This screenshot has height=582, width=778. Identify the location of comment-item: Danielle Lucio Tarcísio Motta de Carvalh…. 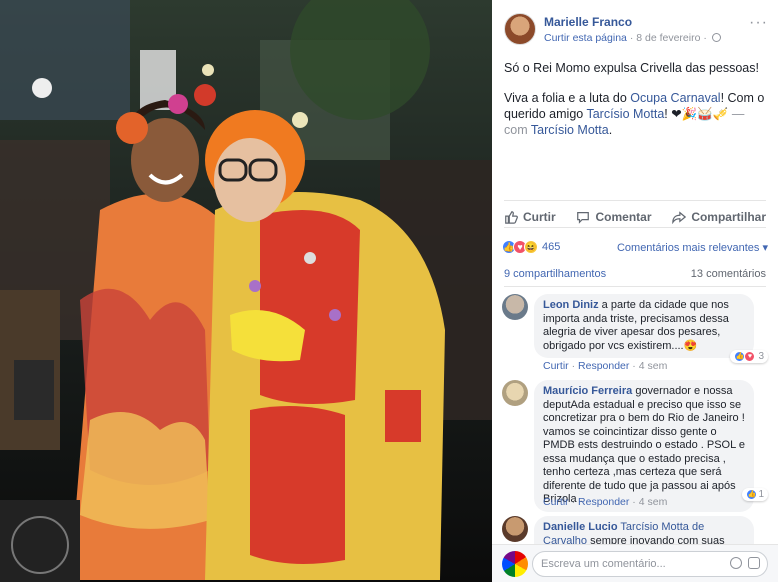
(635, 531).